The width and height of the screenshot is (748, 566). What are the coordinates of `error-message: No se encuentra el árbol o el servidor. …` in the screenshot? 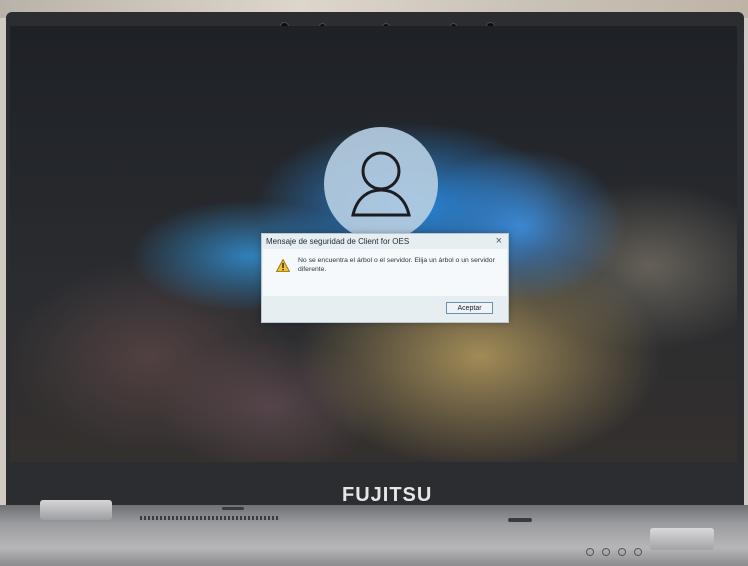 It's located at (396, 265).